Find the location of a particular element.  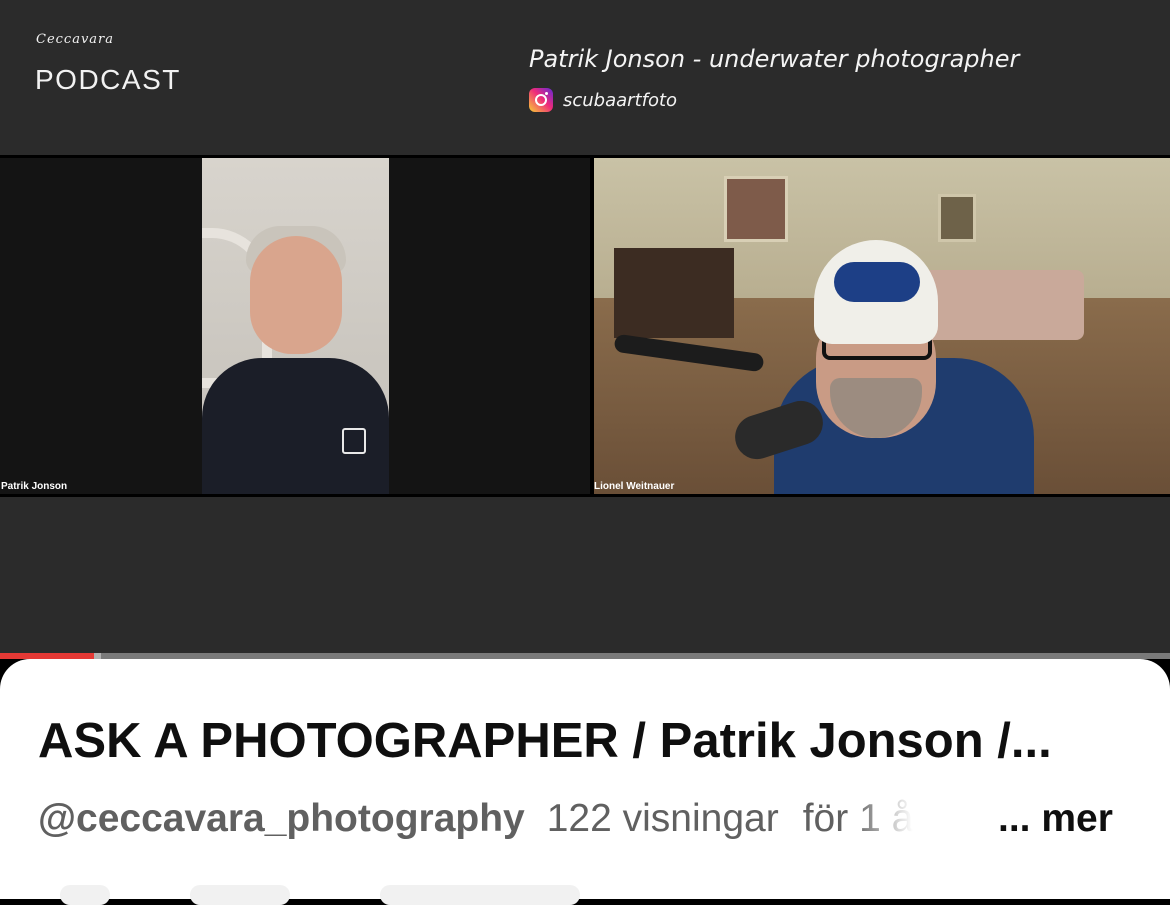

view-count: 122 visningar is located at coordinates (662, 818).